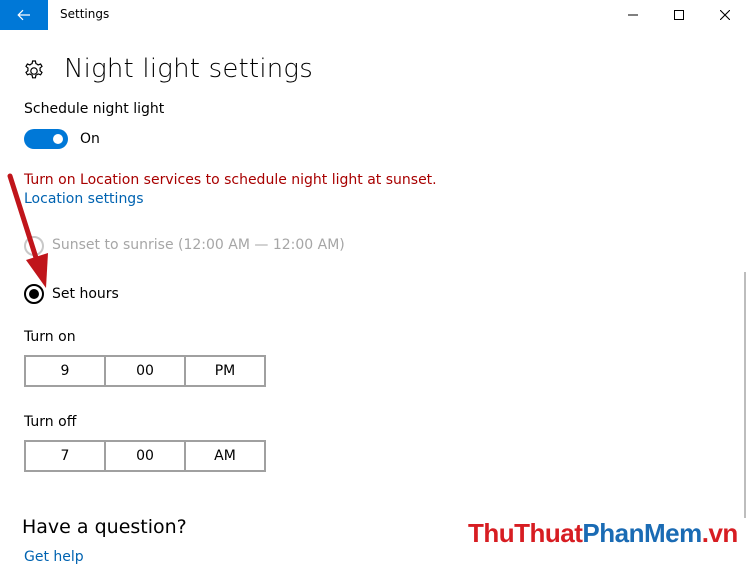 Image resolution: width=749 pixels, height=568 pixels. What do you see at coordinates (54, 557) in the screenshot?
I see `get-help-link: Get help` at bounding box center [54, 557].